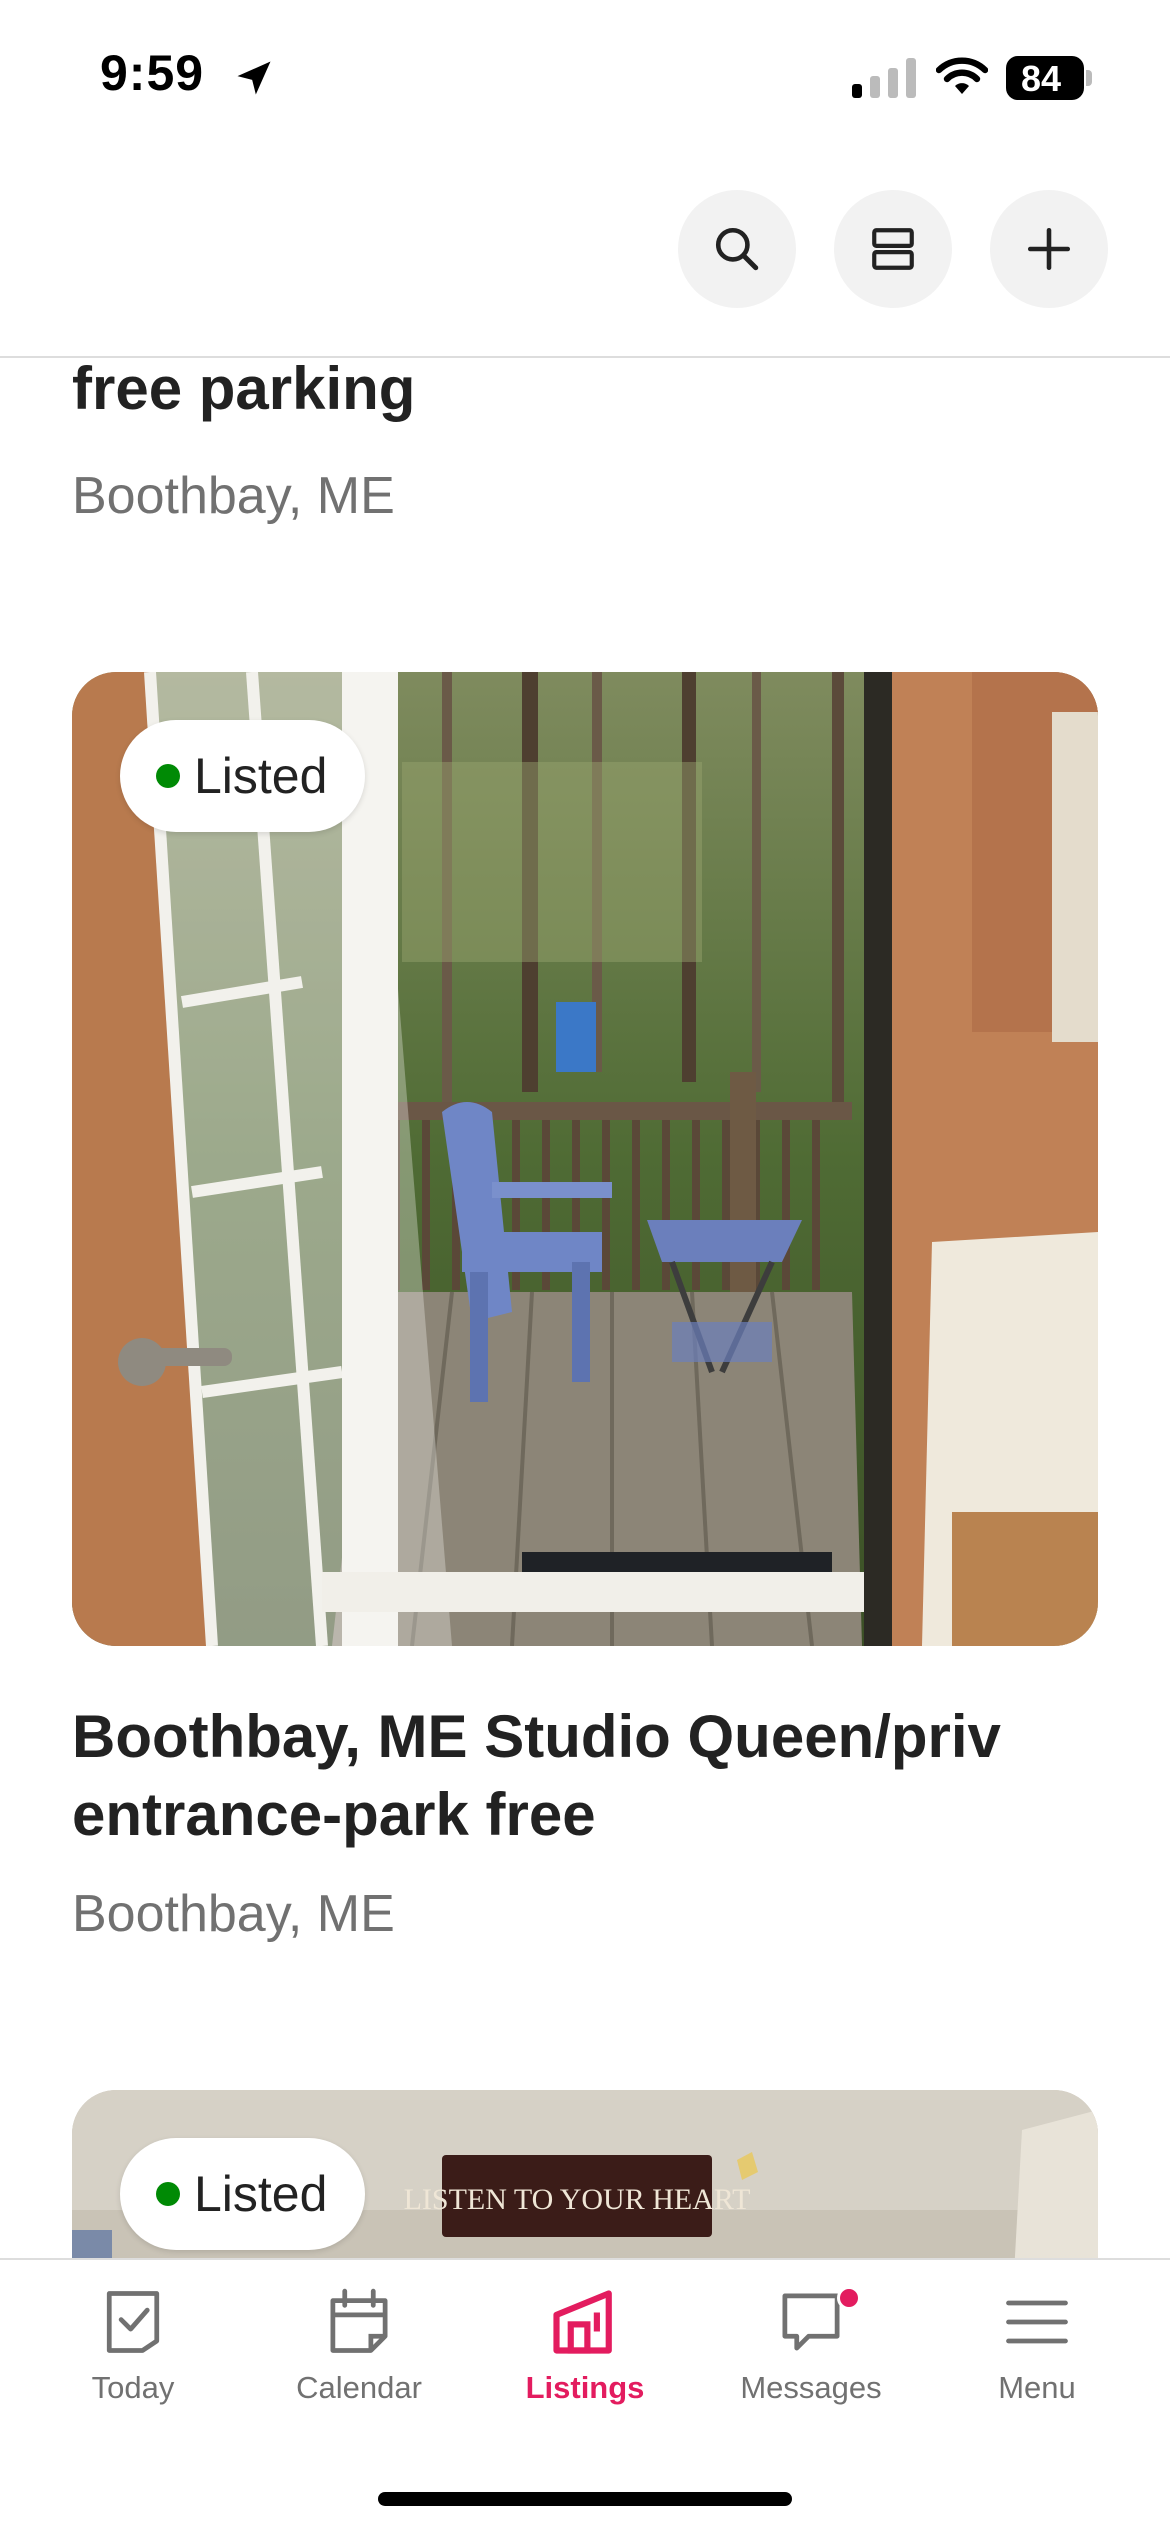 Image resolution: width=1170 pixels, height=2532 pixels. I want to click on view-toggle-icon, so click(893, 249).